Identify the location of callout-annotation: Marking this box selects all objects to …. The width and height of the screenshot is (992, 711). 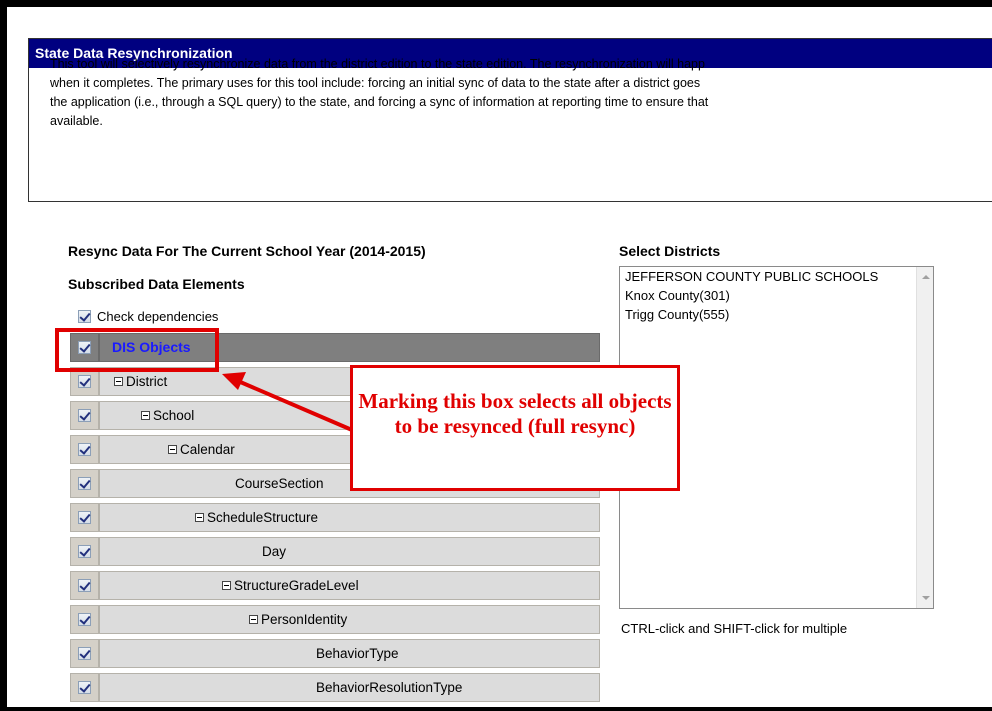
(515, 428).